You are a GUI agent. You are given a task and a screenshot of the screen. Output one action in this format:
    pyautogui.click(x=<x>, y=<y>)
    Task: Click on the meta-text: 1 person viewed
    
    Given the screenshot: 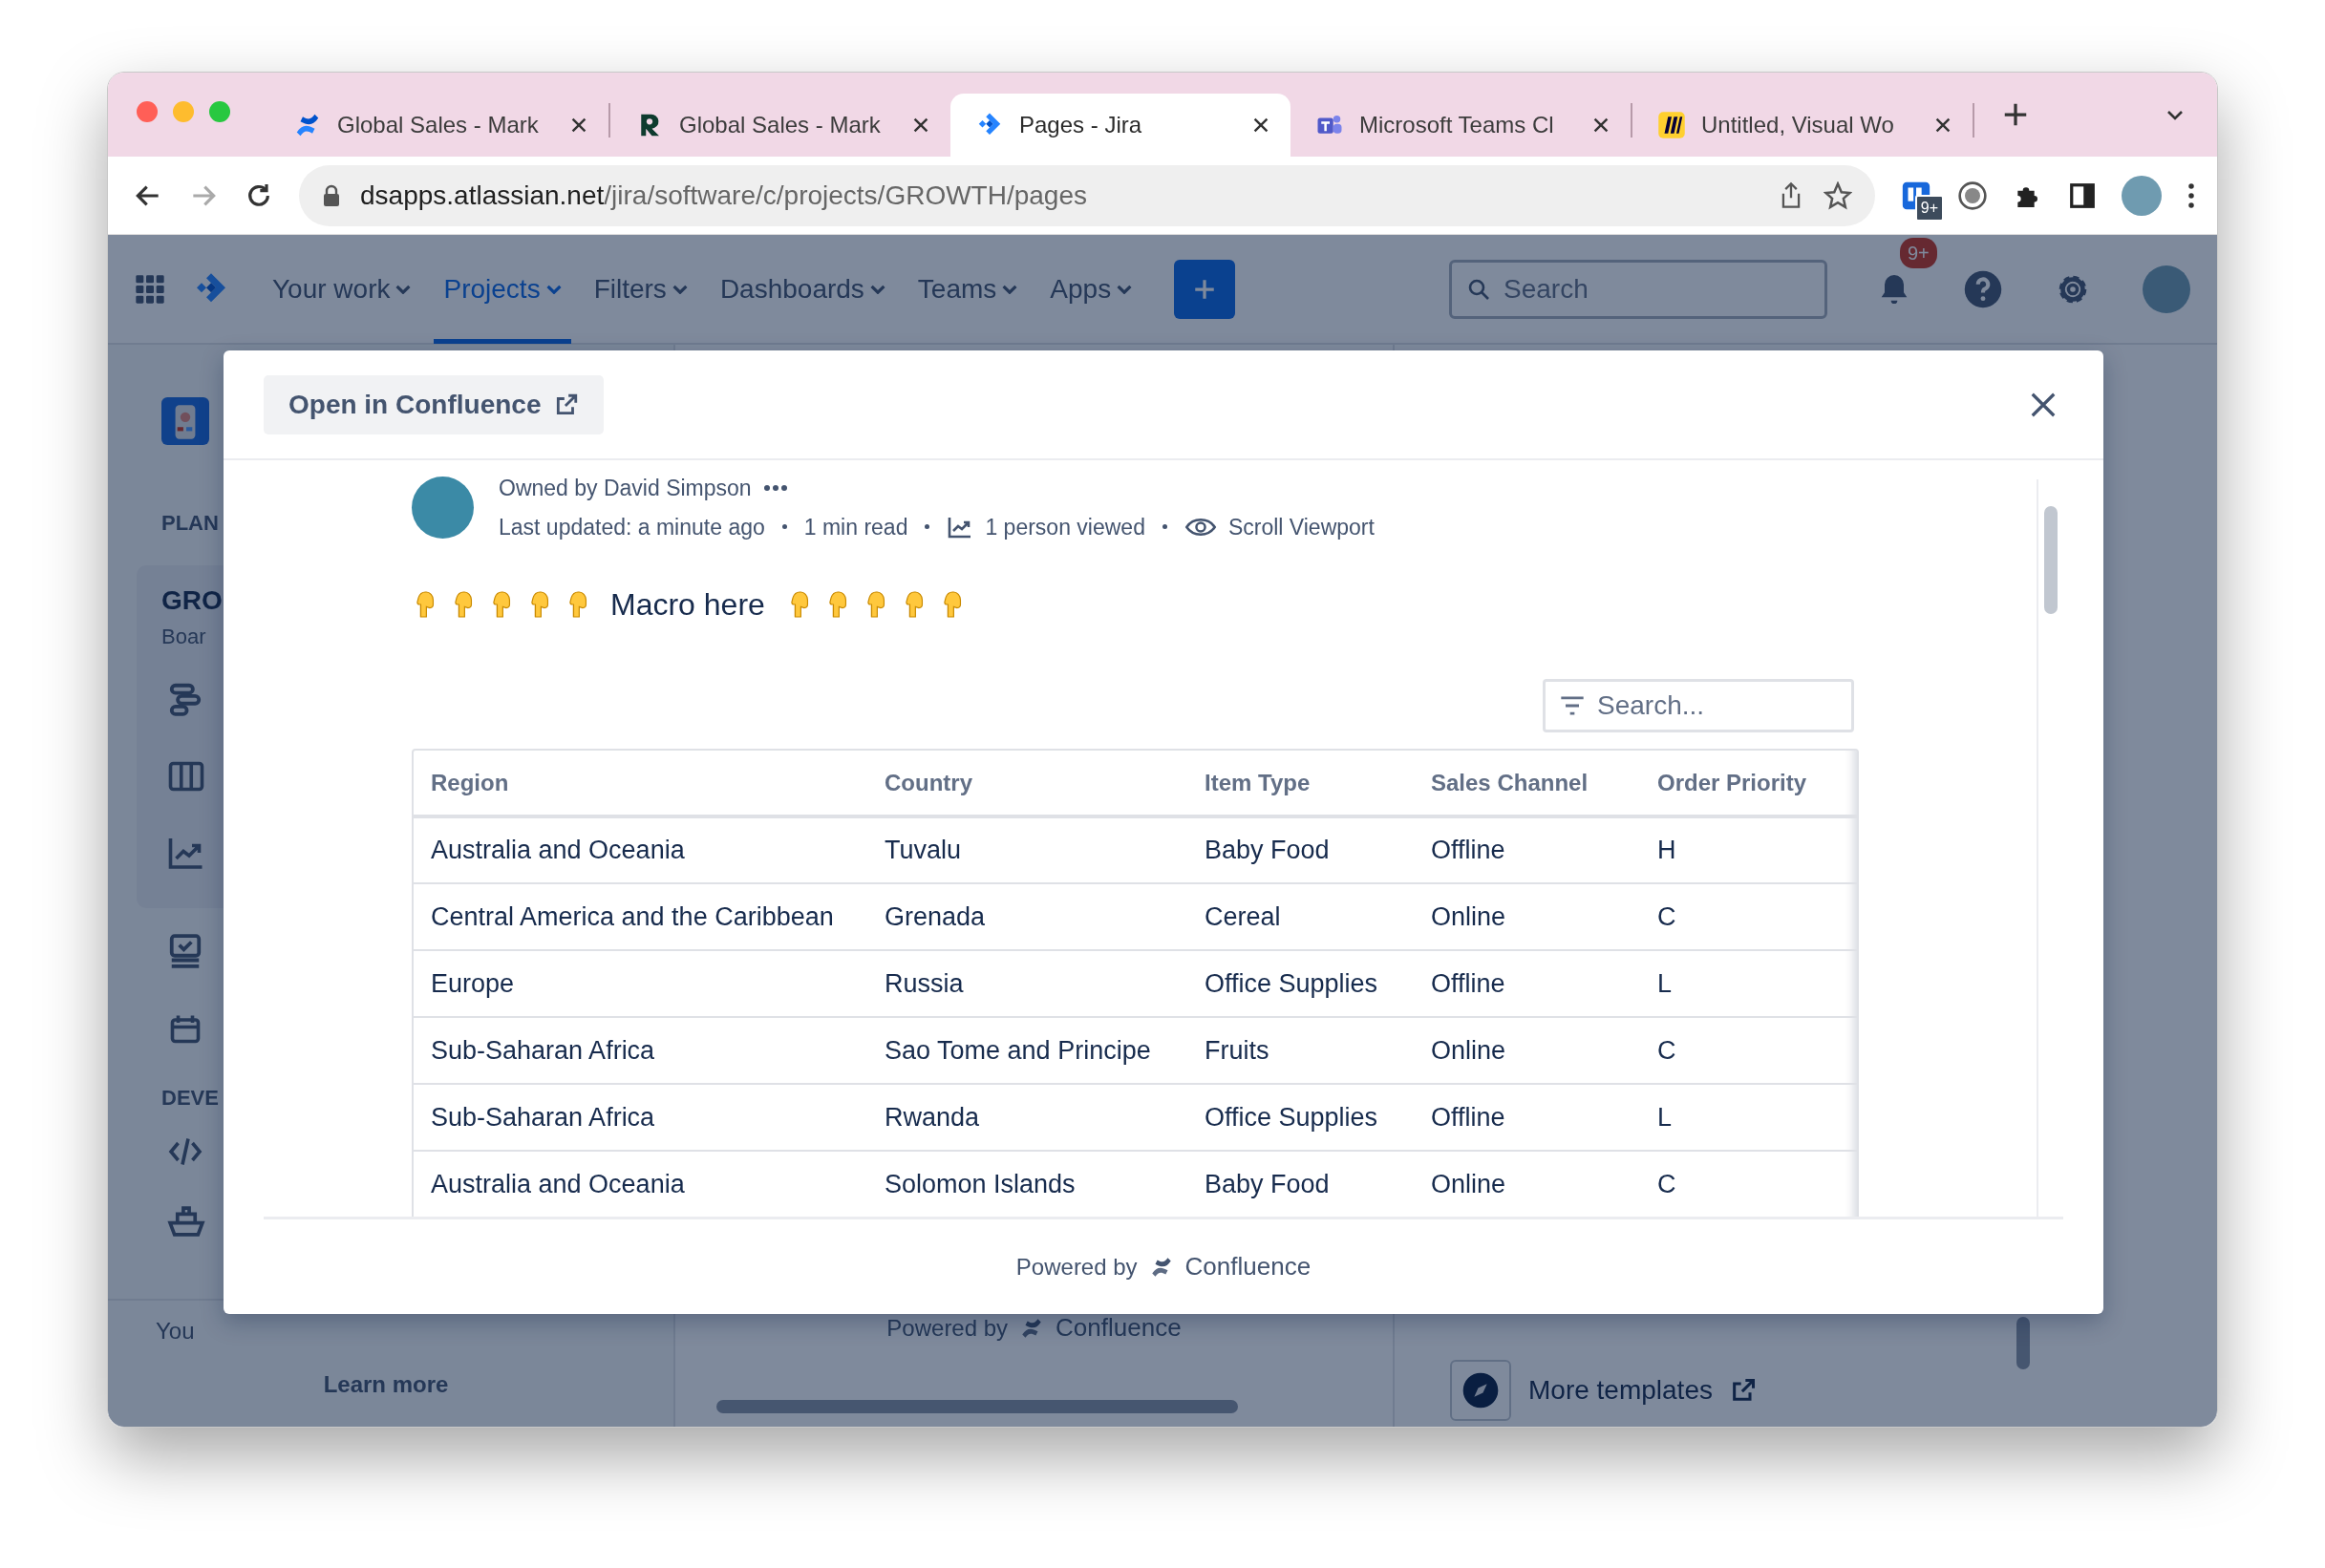 What is the action you would take?
    pyautogui.click(x=1065, y=527)
    